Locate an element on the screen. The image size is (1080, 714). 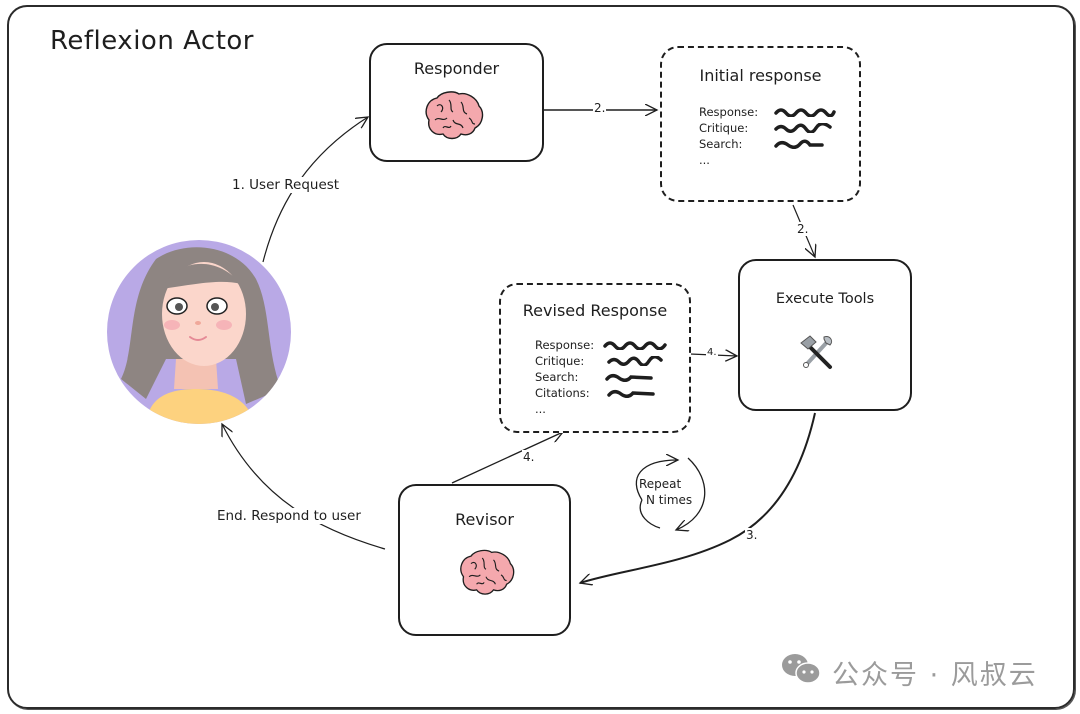
edge-label-user-request: 1. User Request is located at coordinates (286, 185).